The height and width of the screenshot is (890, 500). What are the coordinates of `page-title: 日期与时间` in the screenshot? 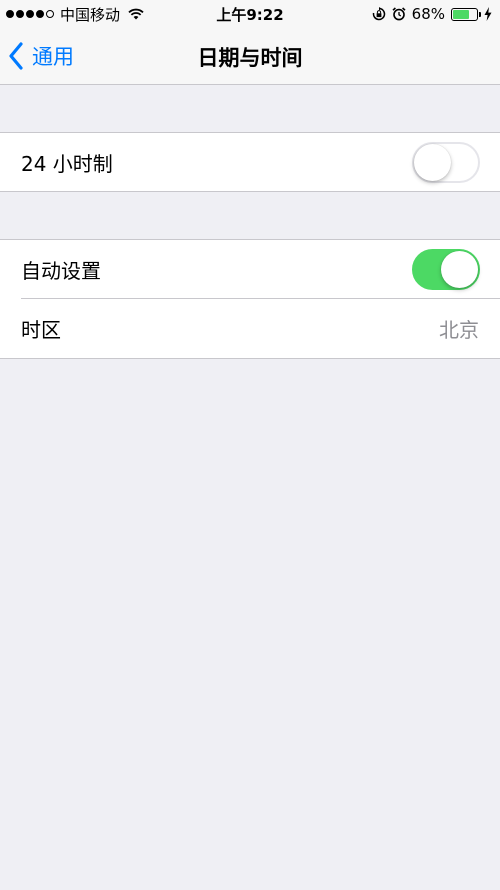 It's located at (250, 58).